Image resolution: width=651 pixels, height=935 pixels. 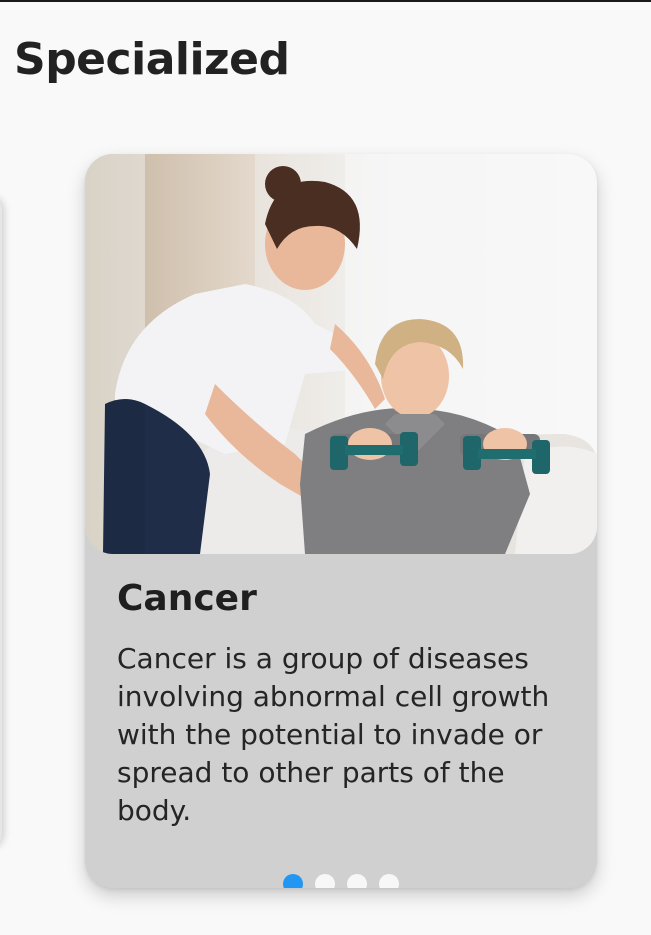 What do you see at coordinates (187, 598) in the screenshot?
I see `card-title: Cancer` at bounding box center [187, 598].